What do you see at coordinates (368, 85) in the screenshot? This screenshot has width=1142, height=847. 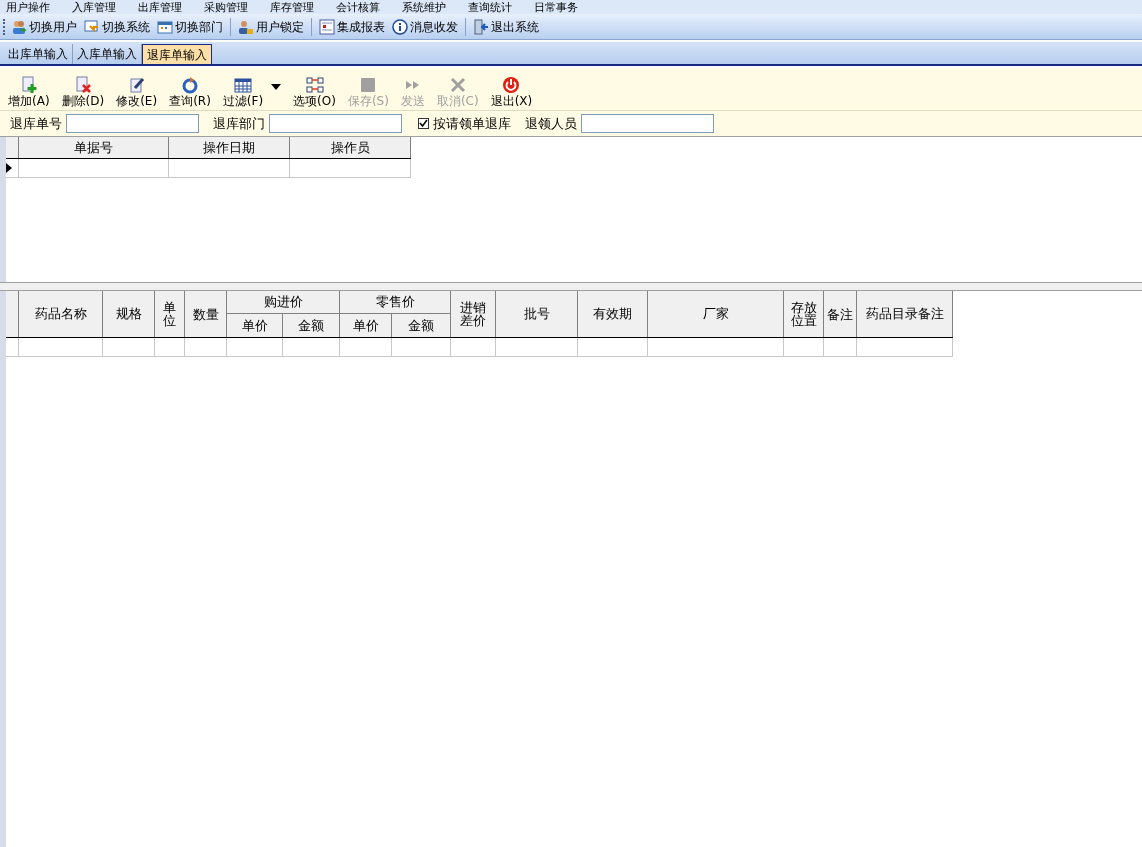 I see `save-icon` at bounding box center [368, 85].